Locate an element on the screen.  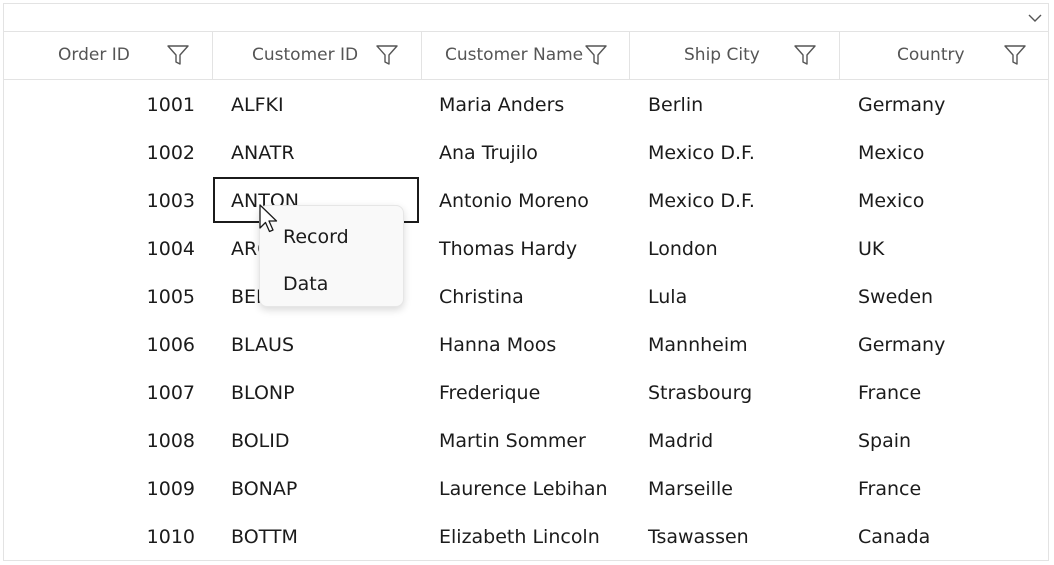
context-menu: Record Data is located at coordinates (331, 256).